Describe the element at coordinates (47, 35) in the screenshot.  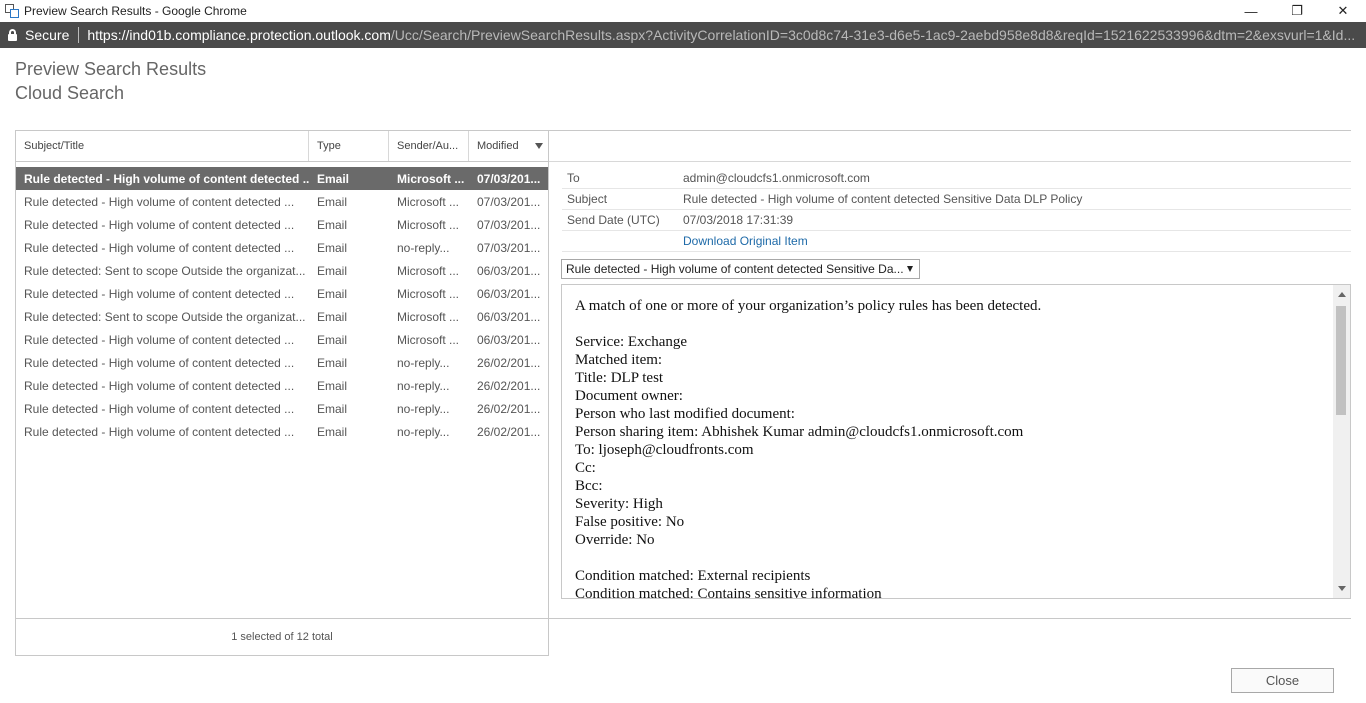
I see `secure-label: Secure` at that location.